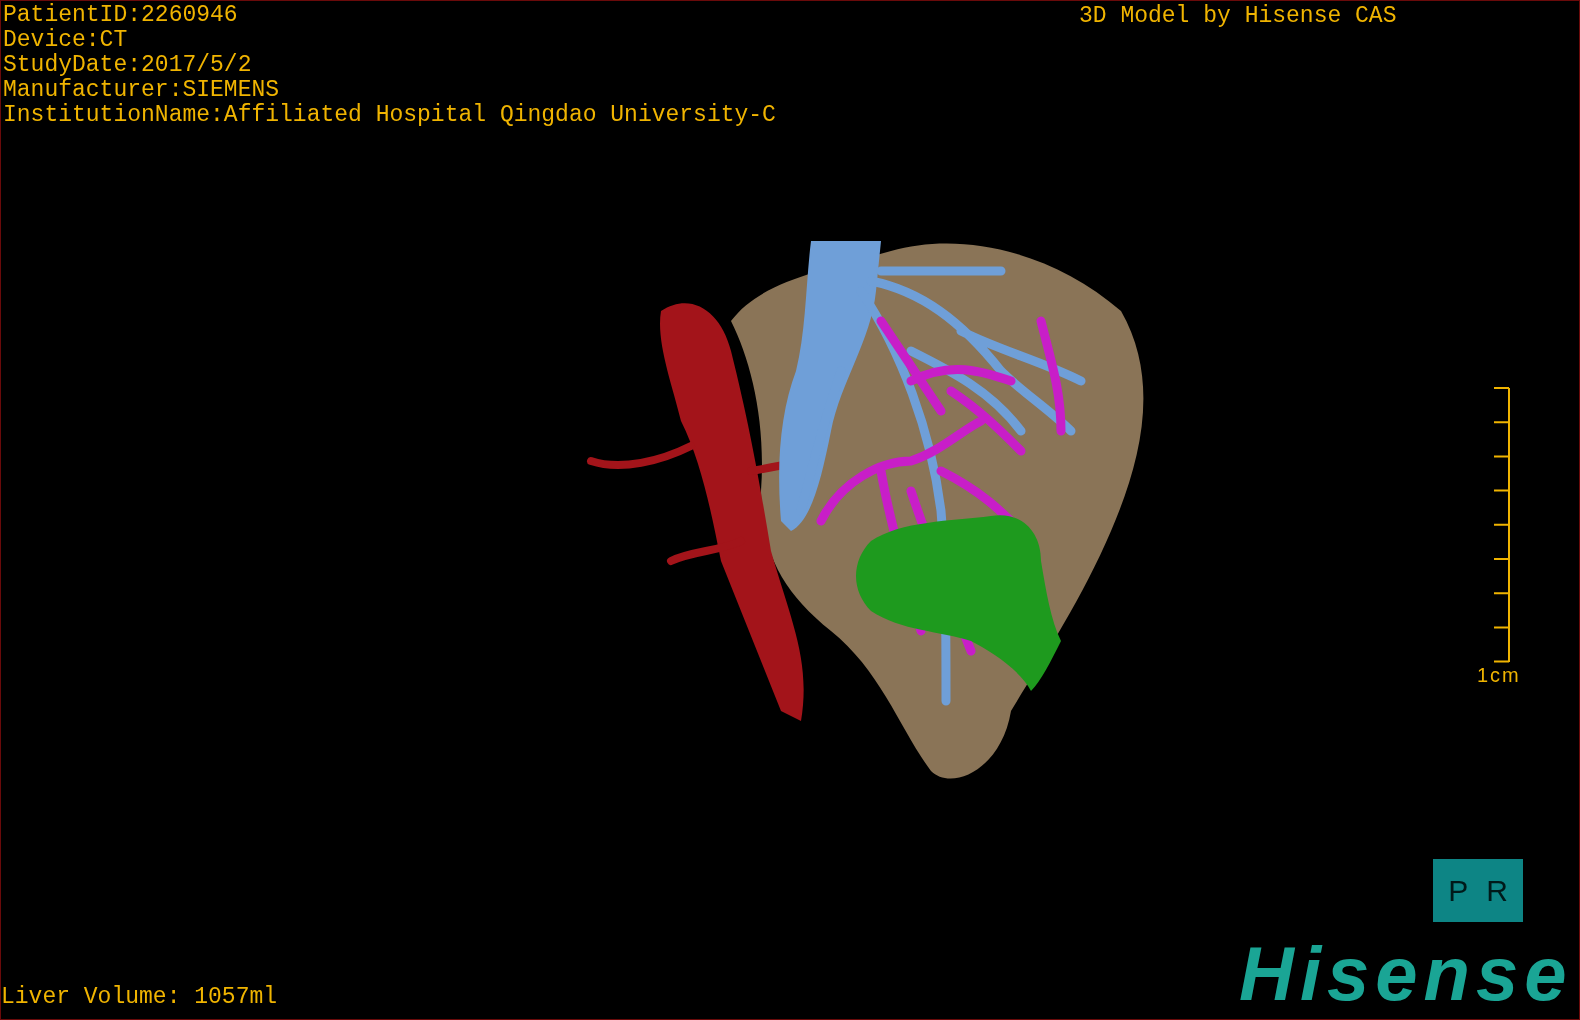 The width and height of the screenshot is (1580, 1020). I want to click on scale-bar-icon, so click(1501, 525).